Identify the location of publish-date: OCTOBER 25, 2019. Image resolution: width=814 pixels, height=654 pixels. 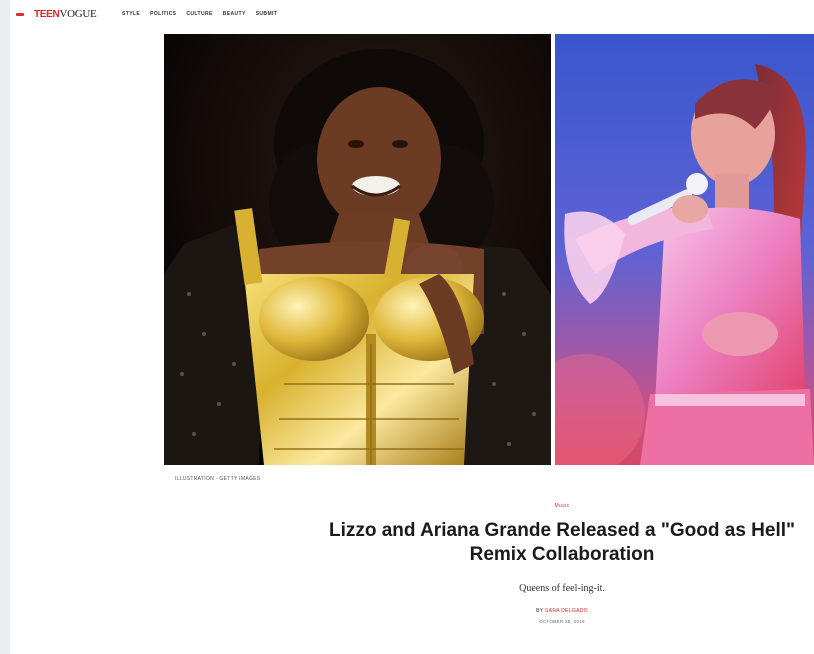
(562, 621).